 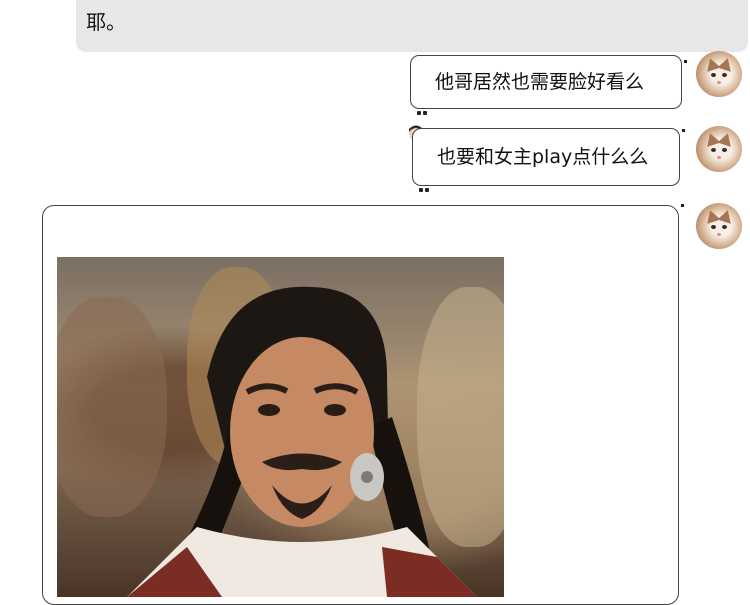 I want to click on outgoing-message-bubble: 他哥居然也需要脸好看么, so click(x=548, y=85).